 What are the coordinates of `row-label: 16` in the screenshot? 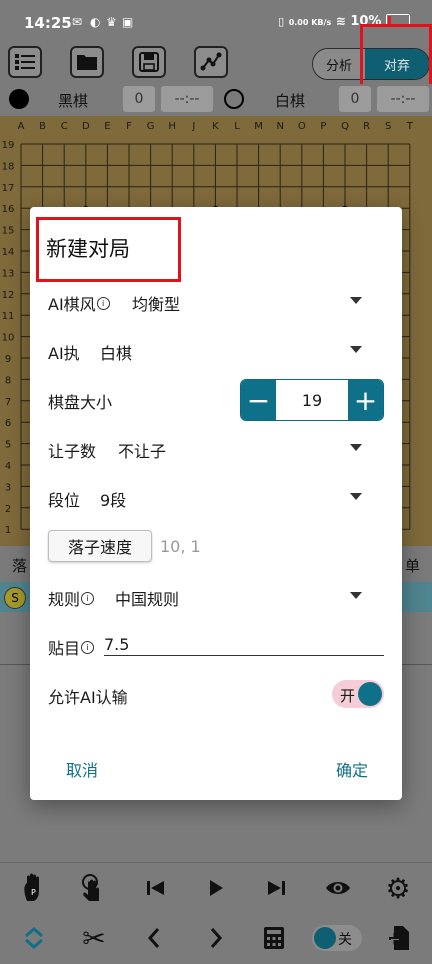 It's located at (8, 209).